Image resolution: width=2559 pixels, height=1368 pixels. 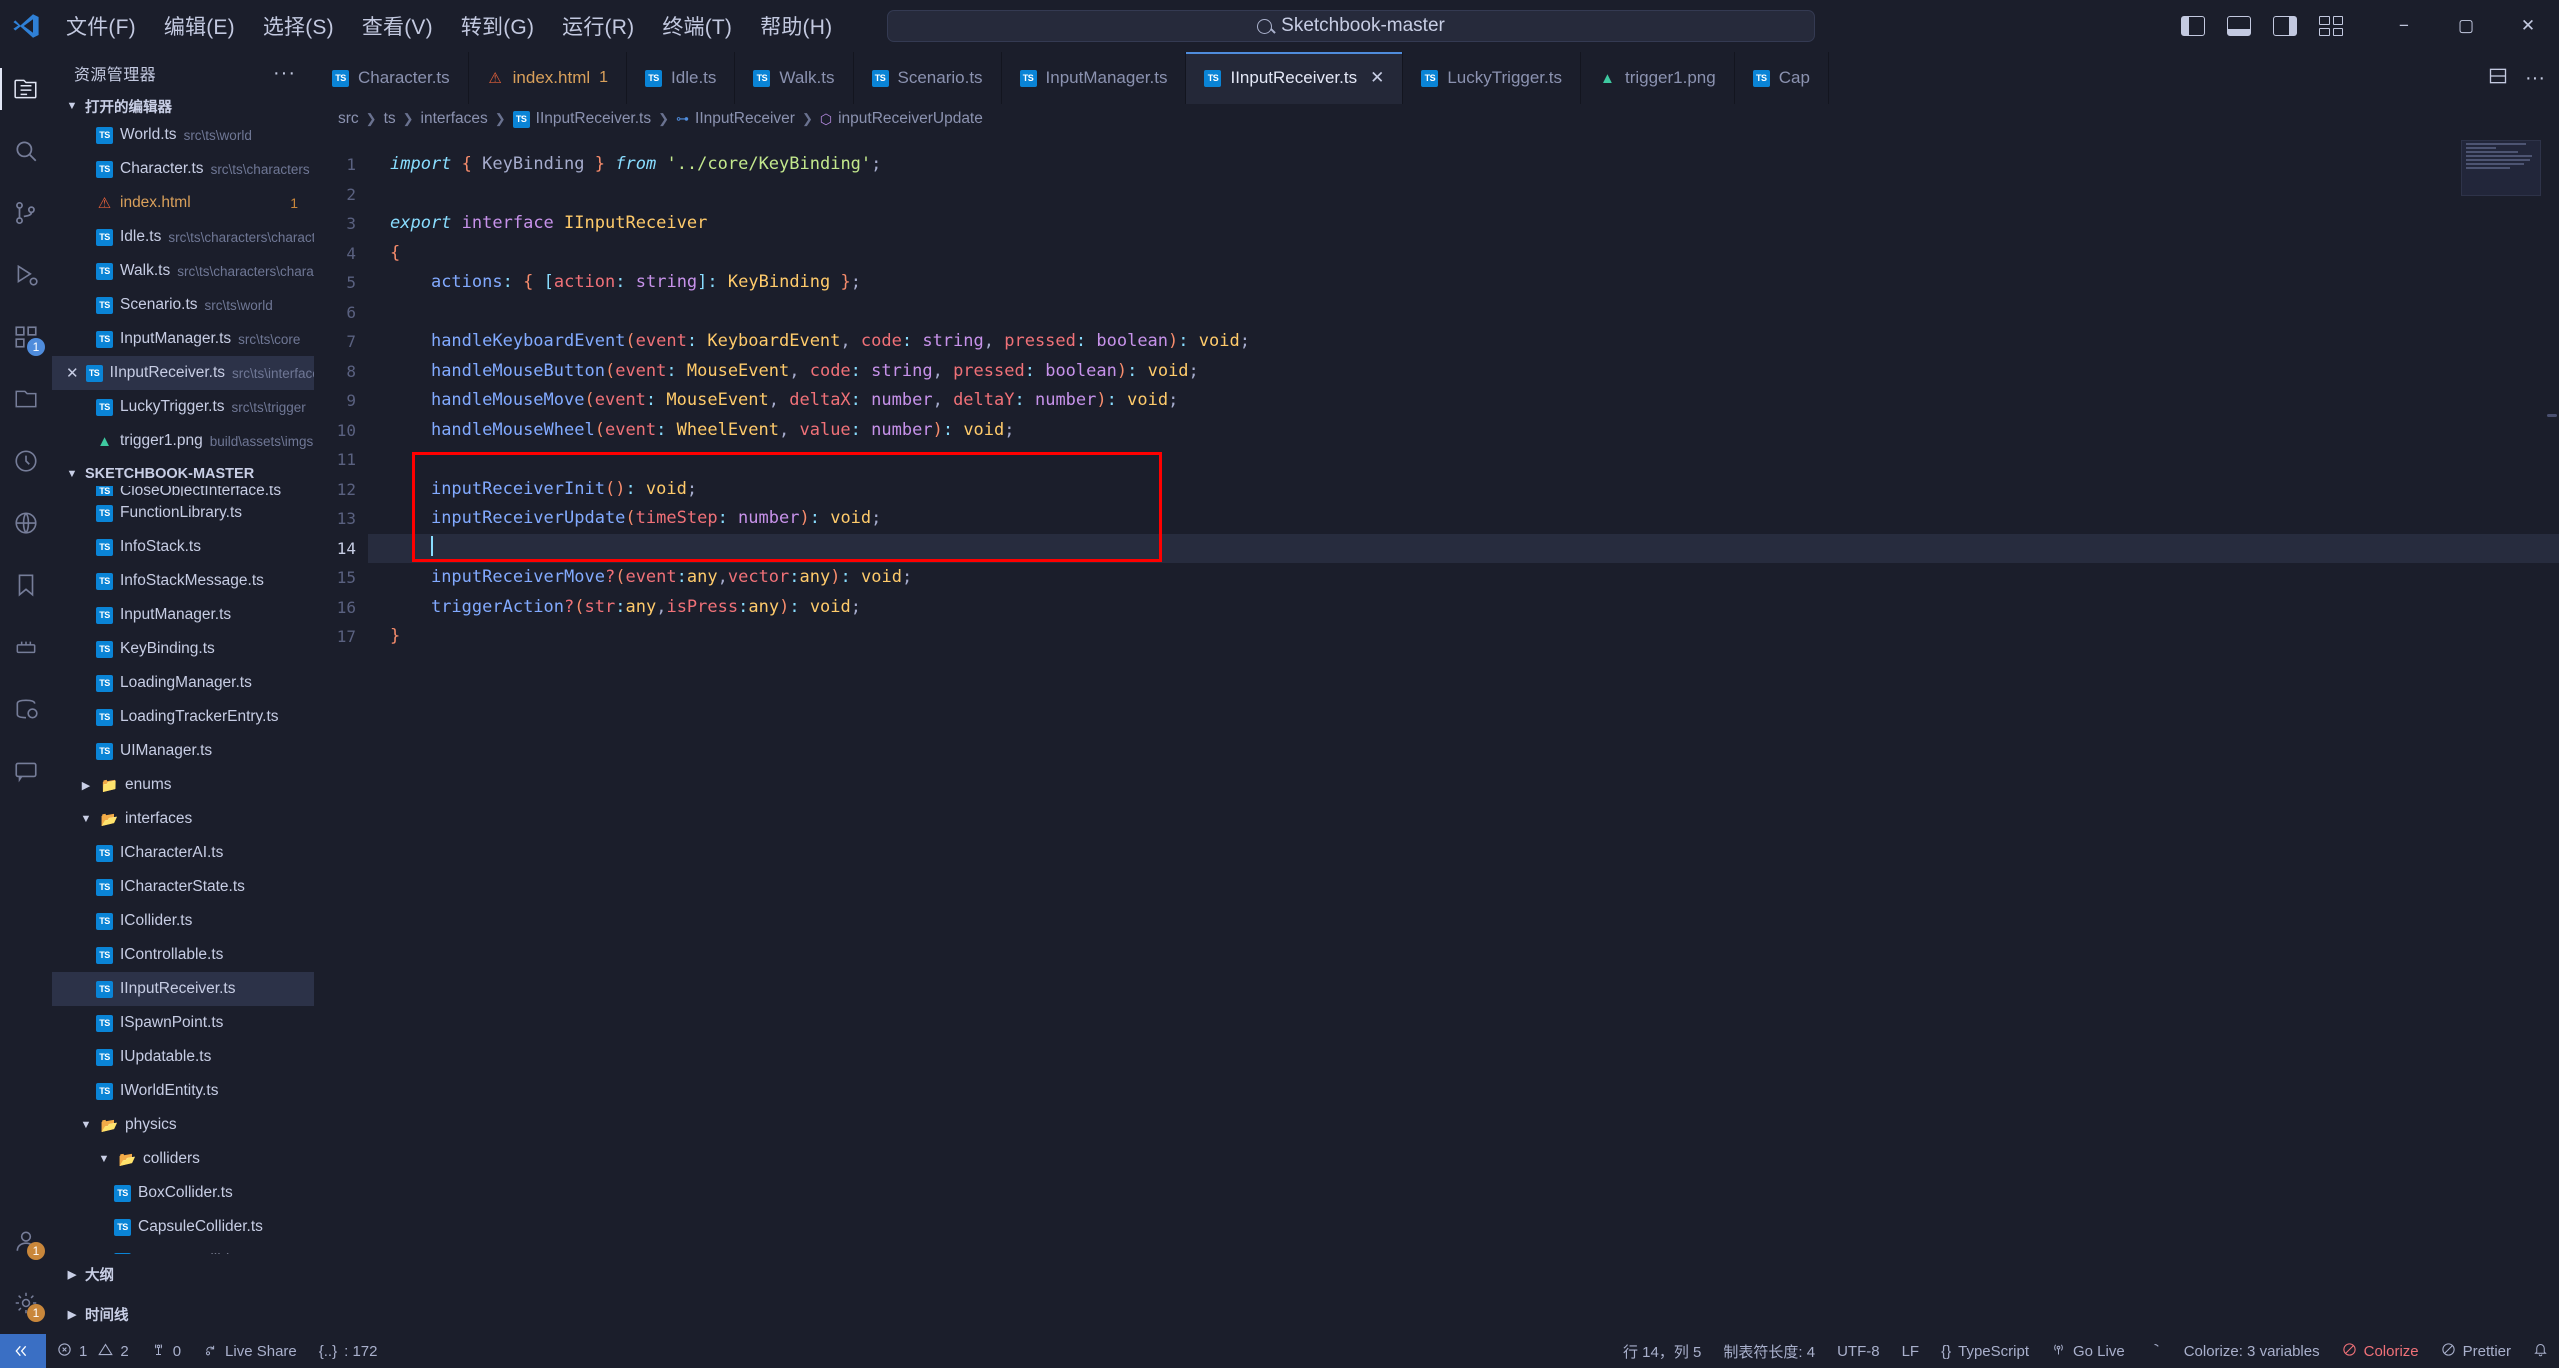 I want to click on breadcrumb-src: src, so click(x=348, y=119).